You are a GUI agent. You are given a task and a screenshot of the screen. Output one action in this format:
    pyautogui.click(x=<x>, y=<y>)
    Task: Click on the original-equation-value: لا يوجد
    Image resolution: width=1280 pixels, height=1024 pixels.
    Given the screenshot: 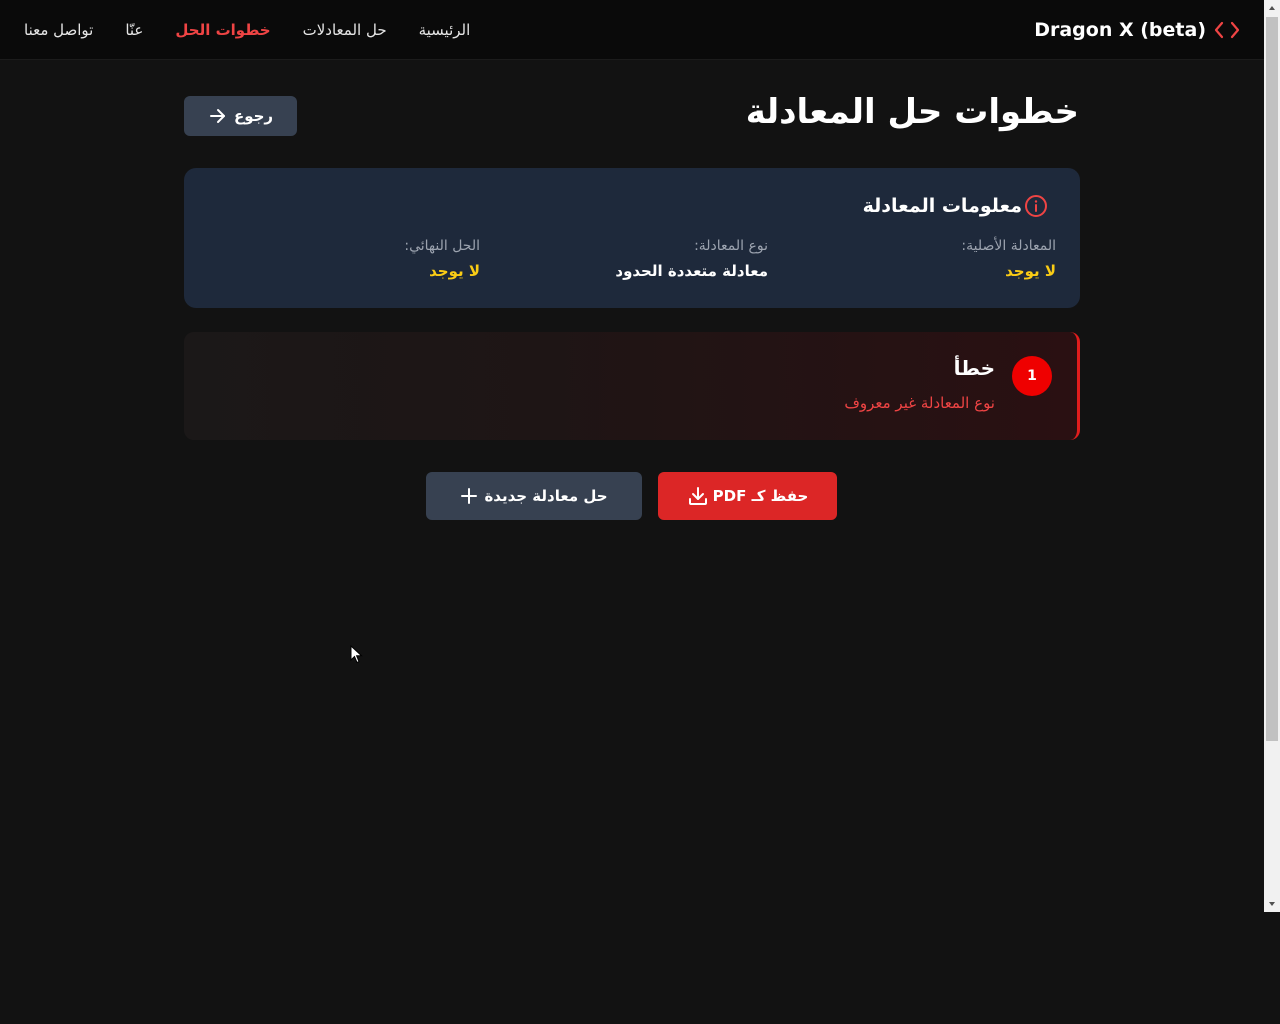 What is the action you would take?
    pyautogui.click(x=1030, y=271)
    